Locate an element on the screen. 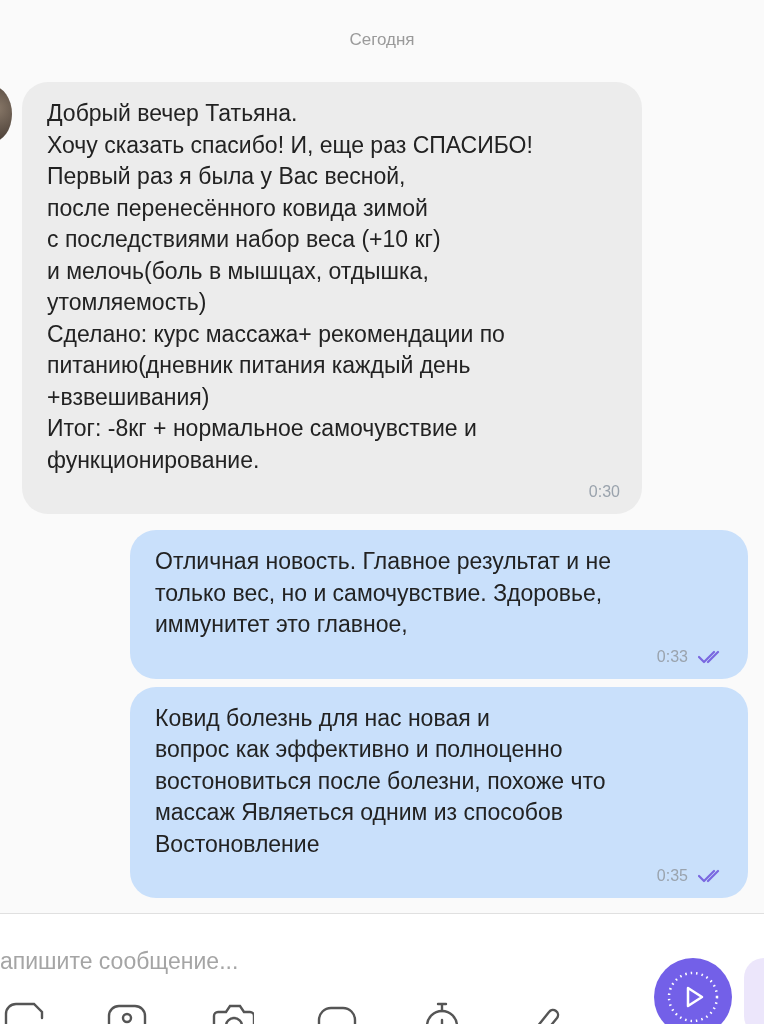  message-time: 0:30 is located at coordinates (604, 492).